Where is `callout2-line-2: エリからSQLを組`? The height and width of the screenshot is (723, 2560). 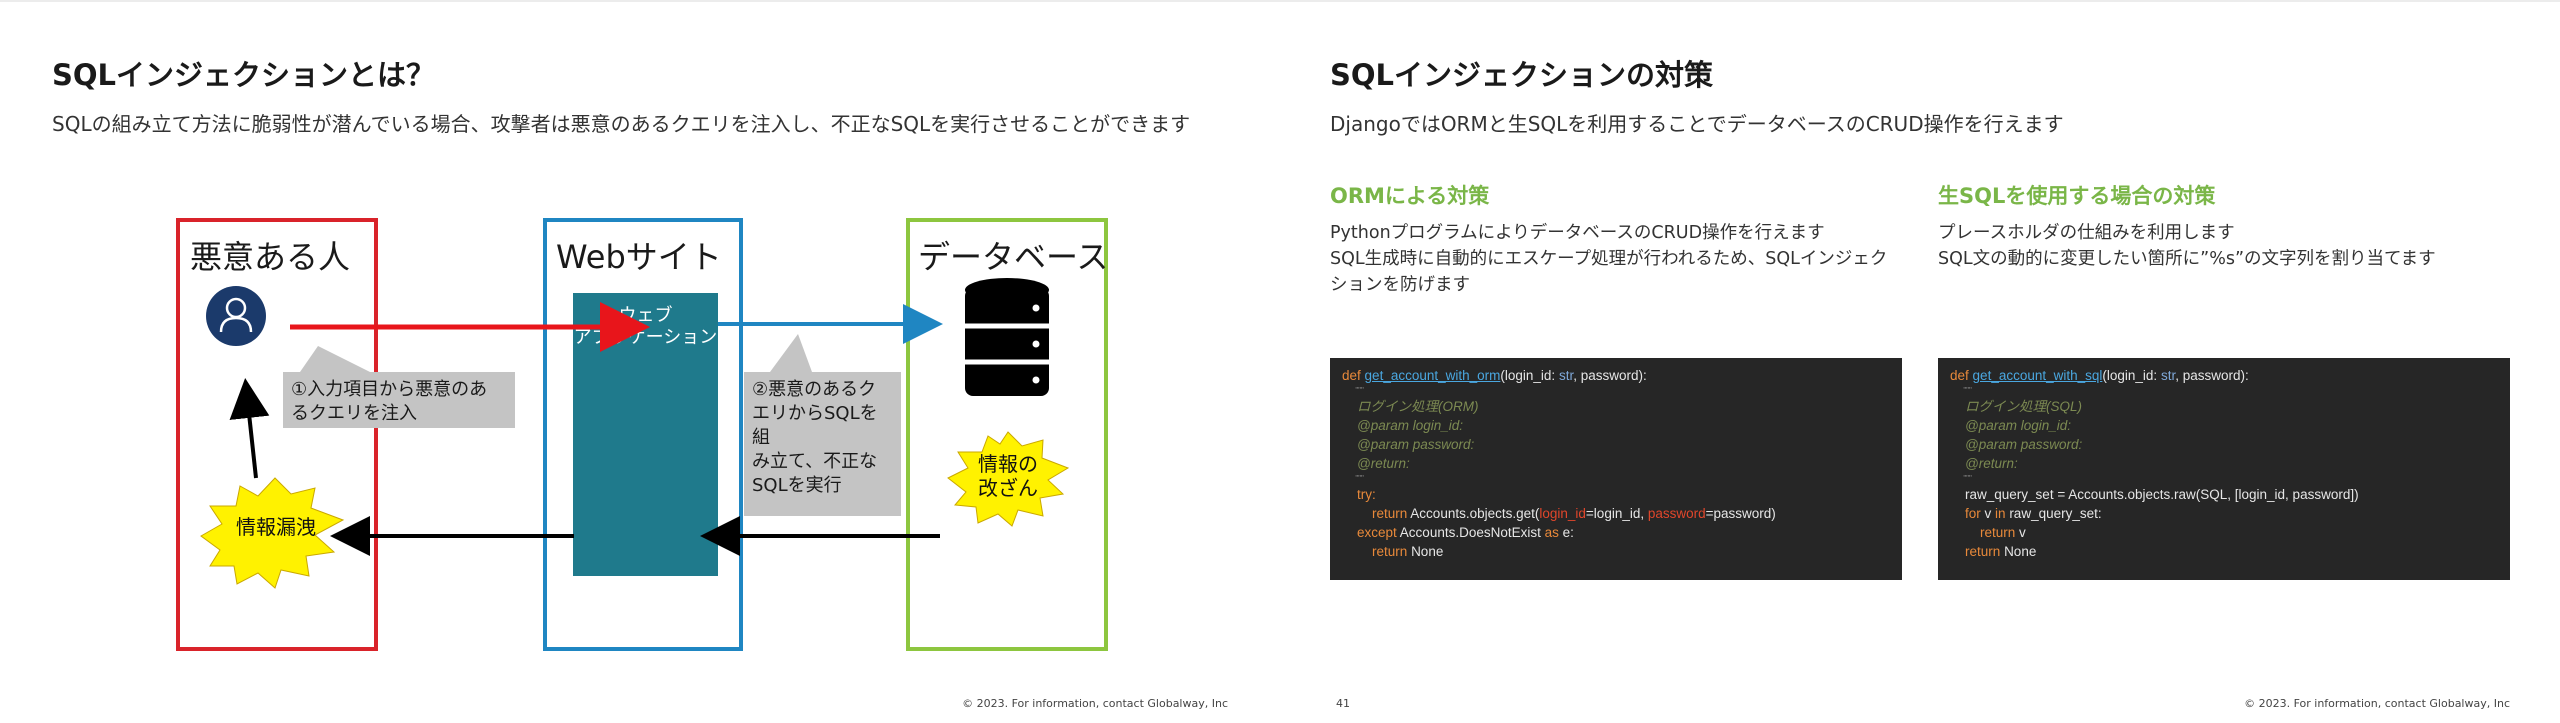
callout2-line-2: エリからSQLを組 is located at coordinates (815, 425).